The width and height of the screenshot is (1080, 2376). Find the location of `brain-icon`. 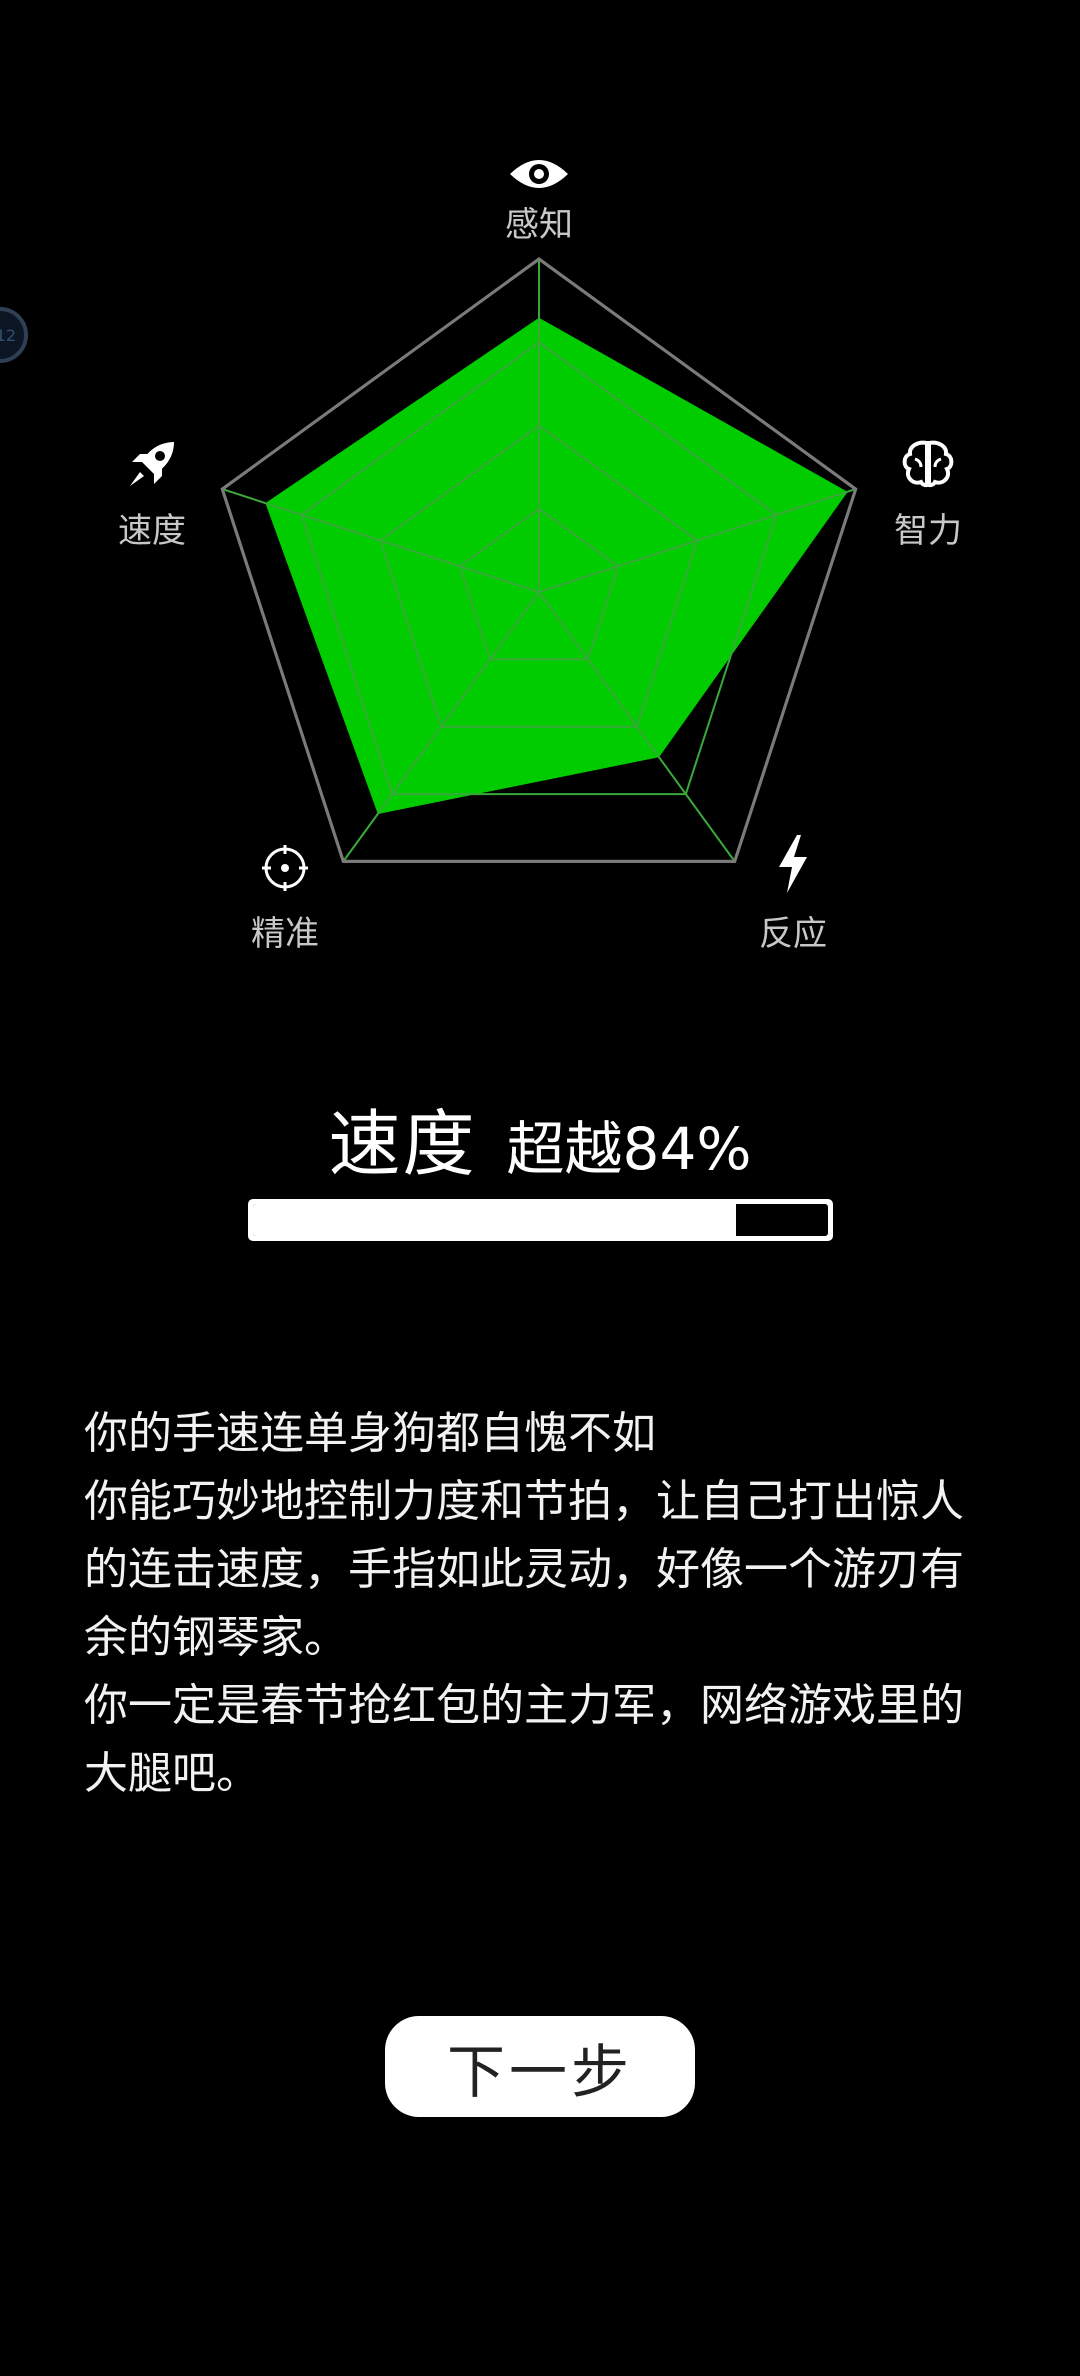

brain-icon is located at coordinates (928, 466).